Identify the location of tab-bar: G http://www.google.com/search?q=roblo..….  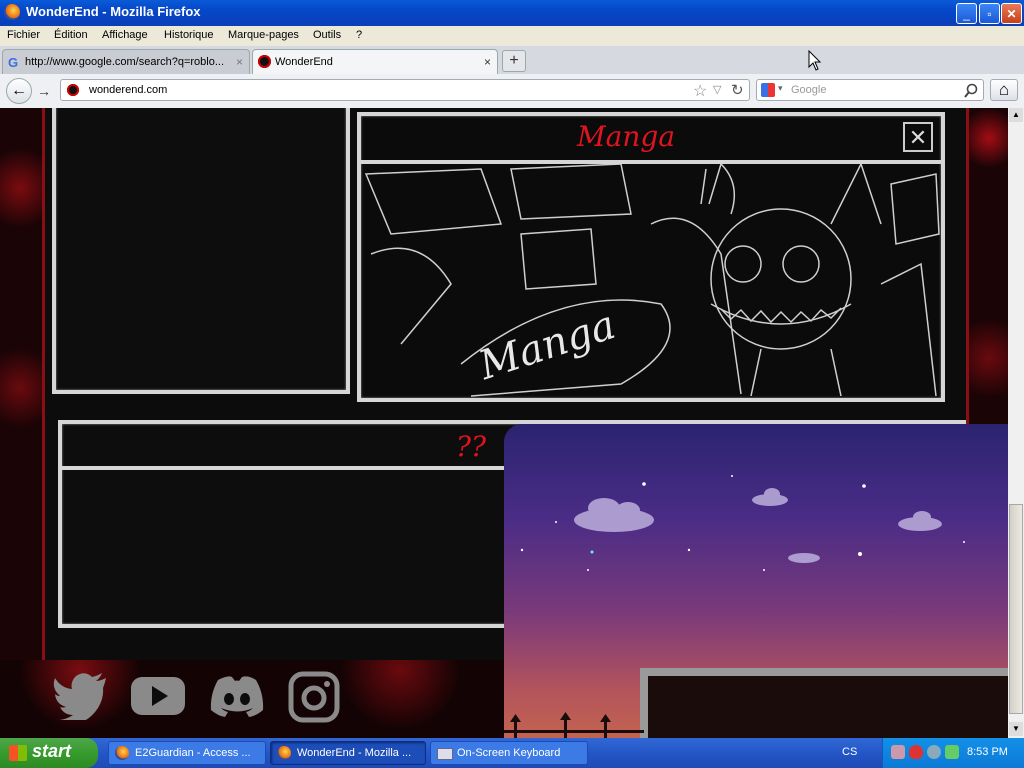
(512, 60).